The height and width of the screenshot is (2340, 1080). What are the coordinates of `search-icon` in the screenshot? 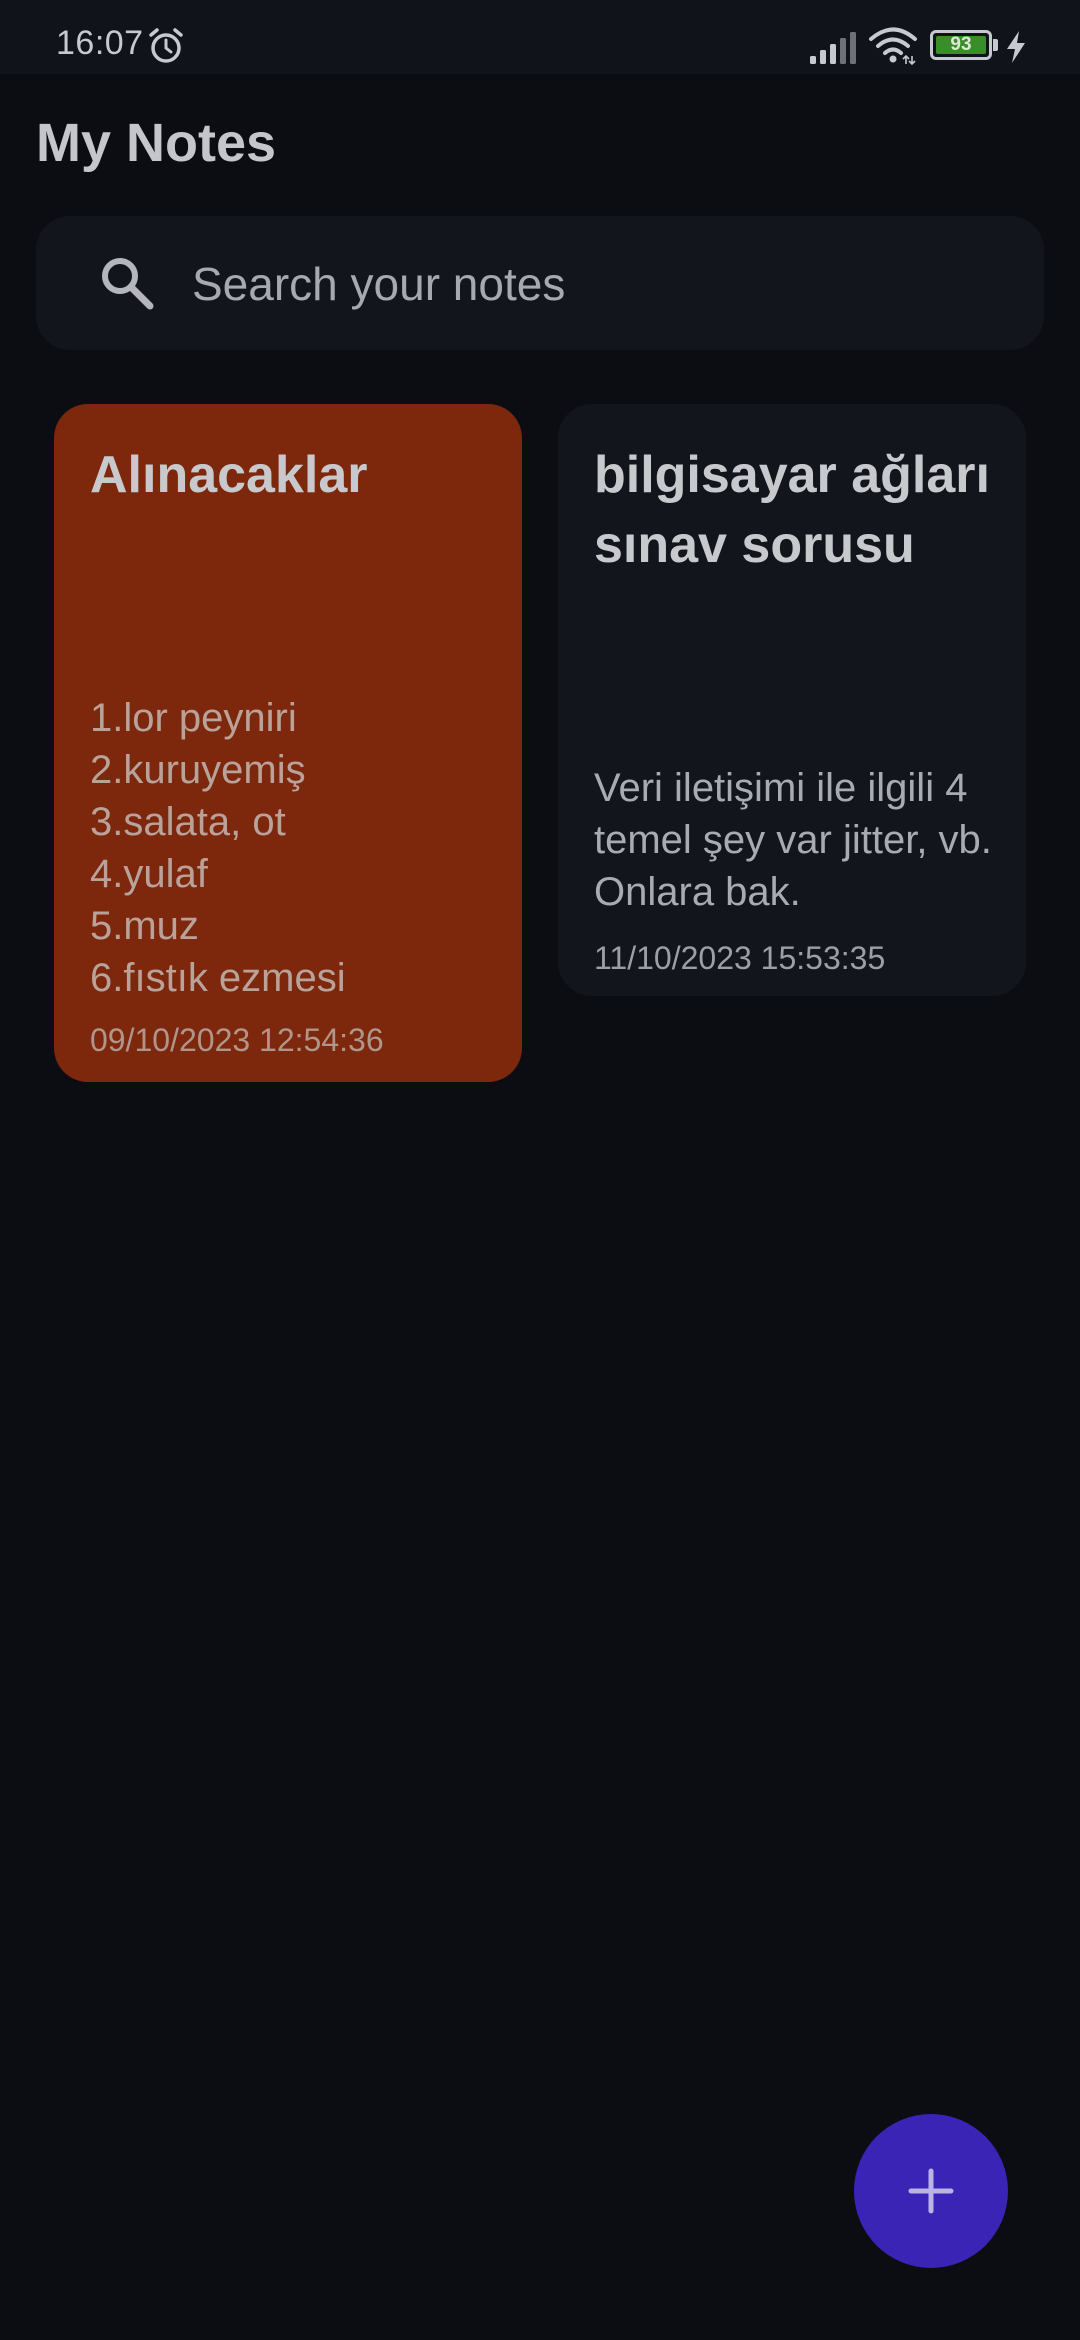 It's located at (128, 284).